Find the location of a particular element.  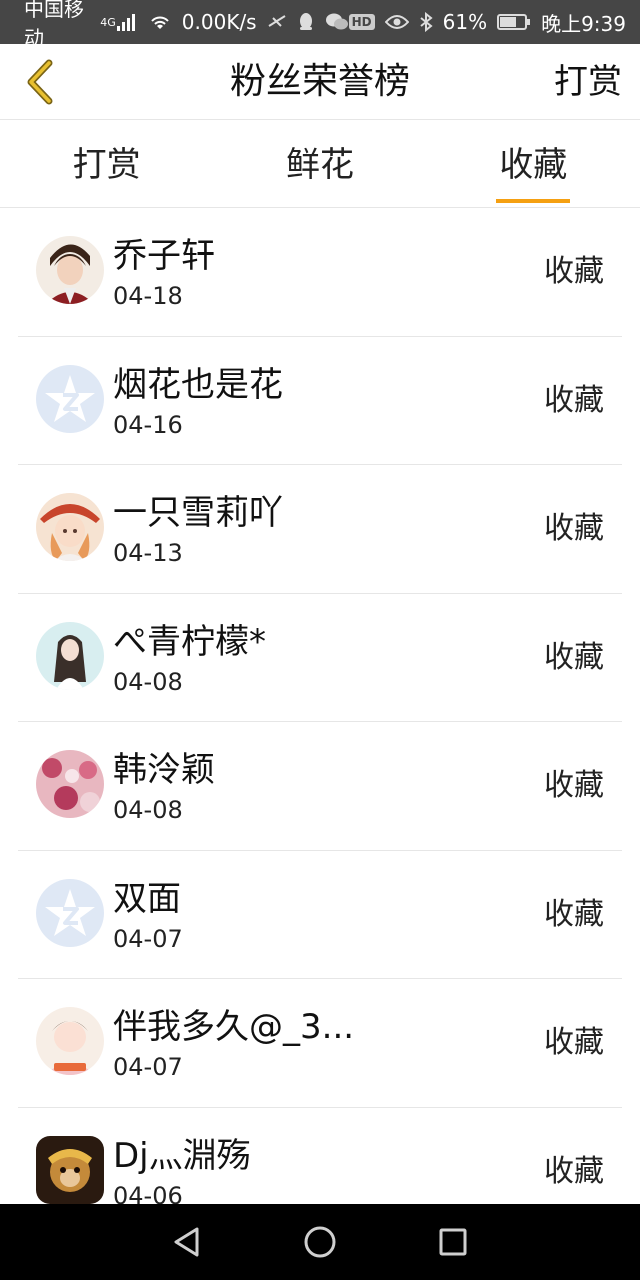

network-type-label: 4G is located at coordinates (108, 22).